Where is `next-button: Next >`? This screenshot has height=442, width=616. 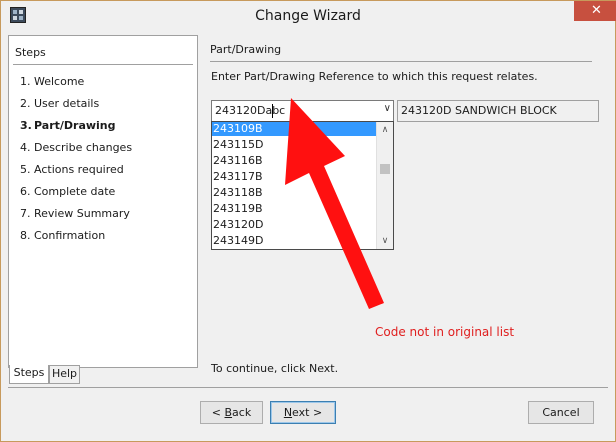 next-button: Next > is located at coordinates (303, 412).